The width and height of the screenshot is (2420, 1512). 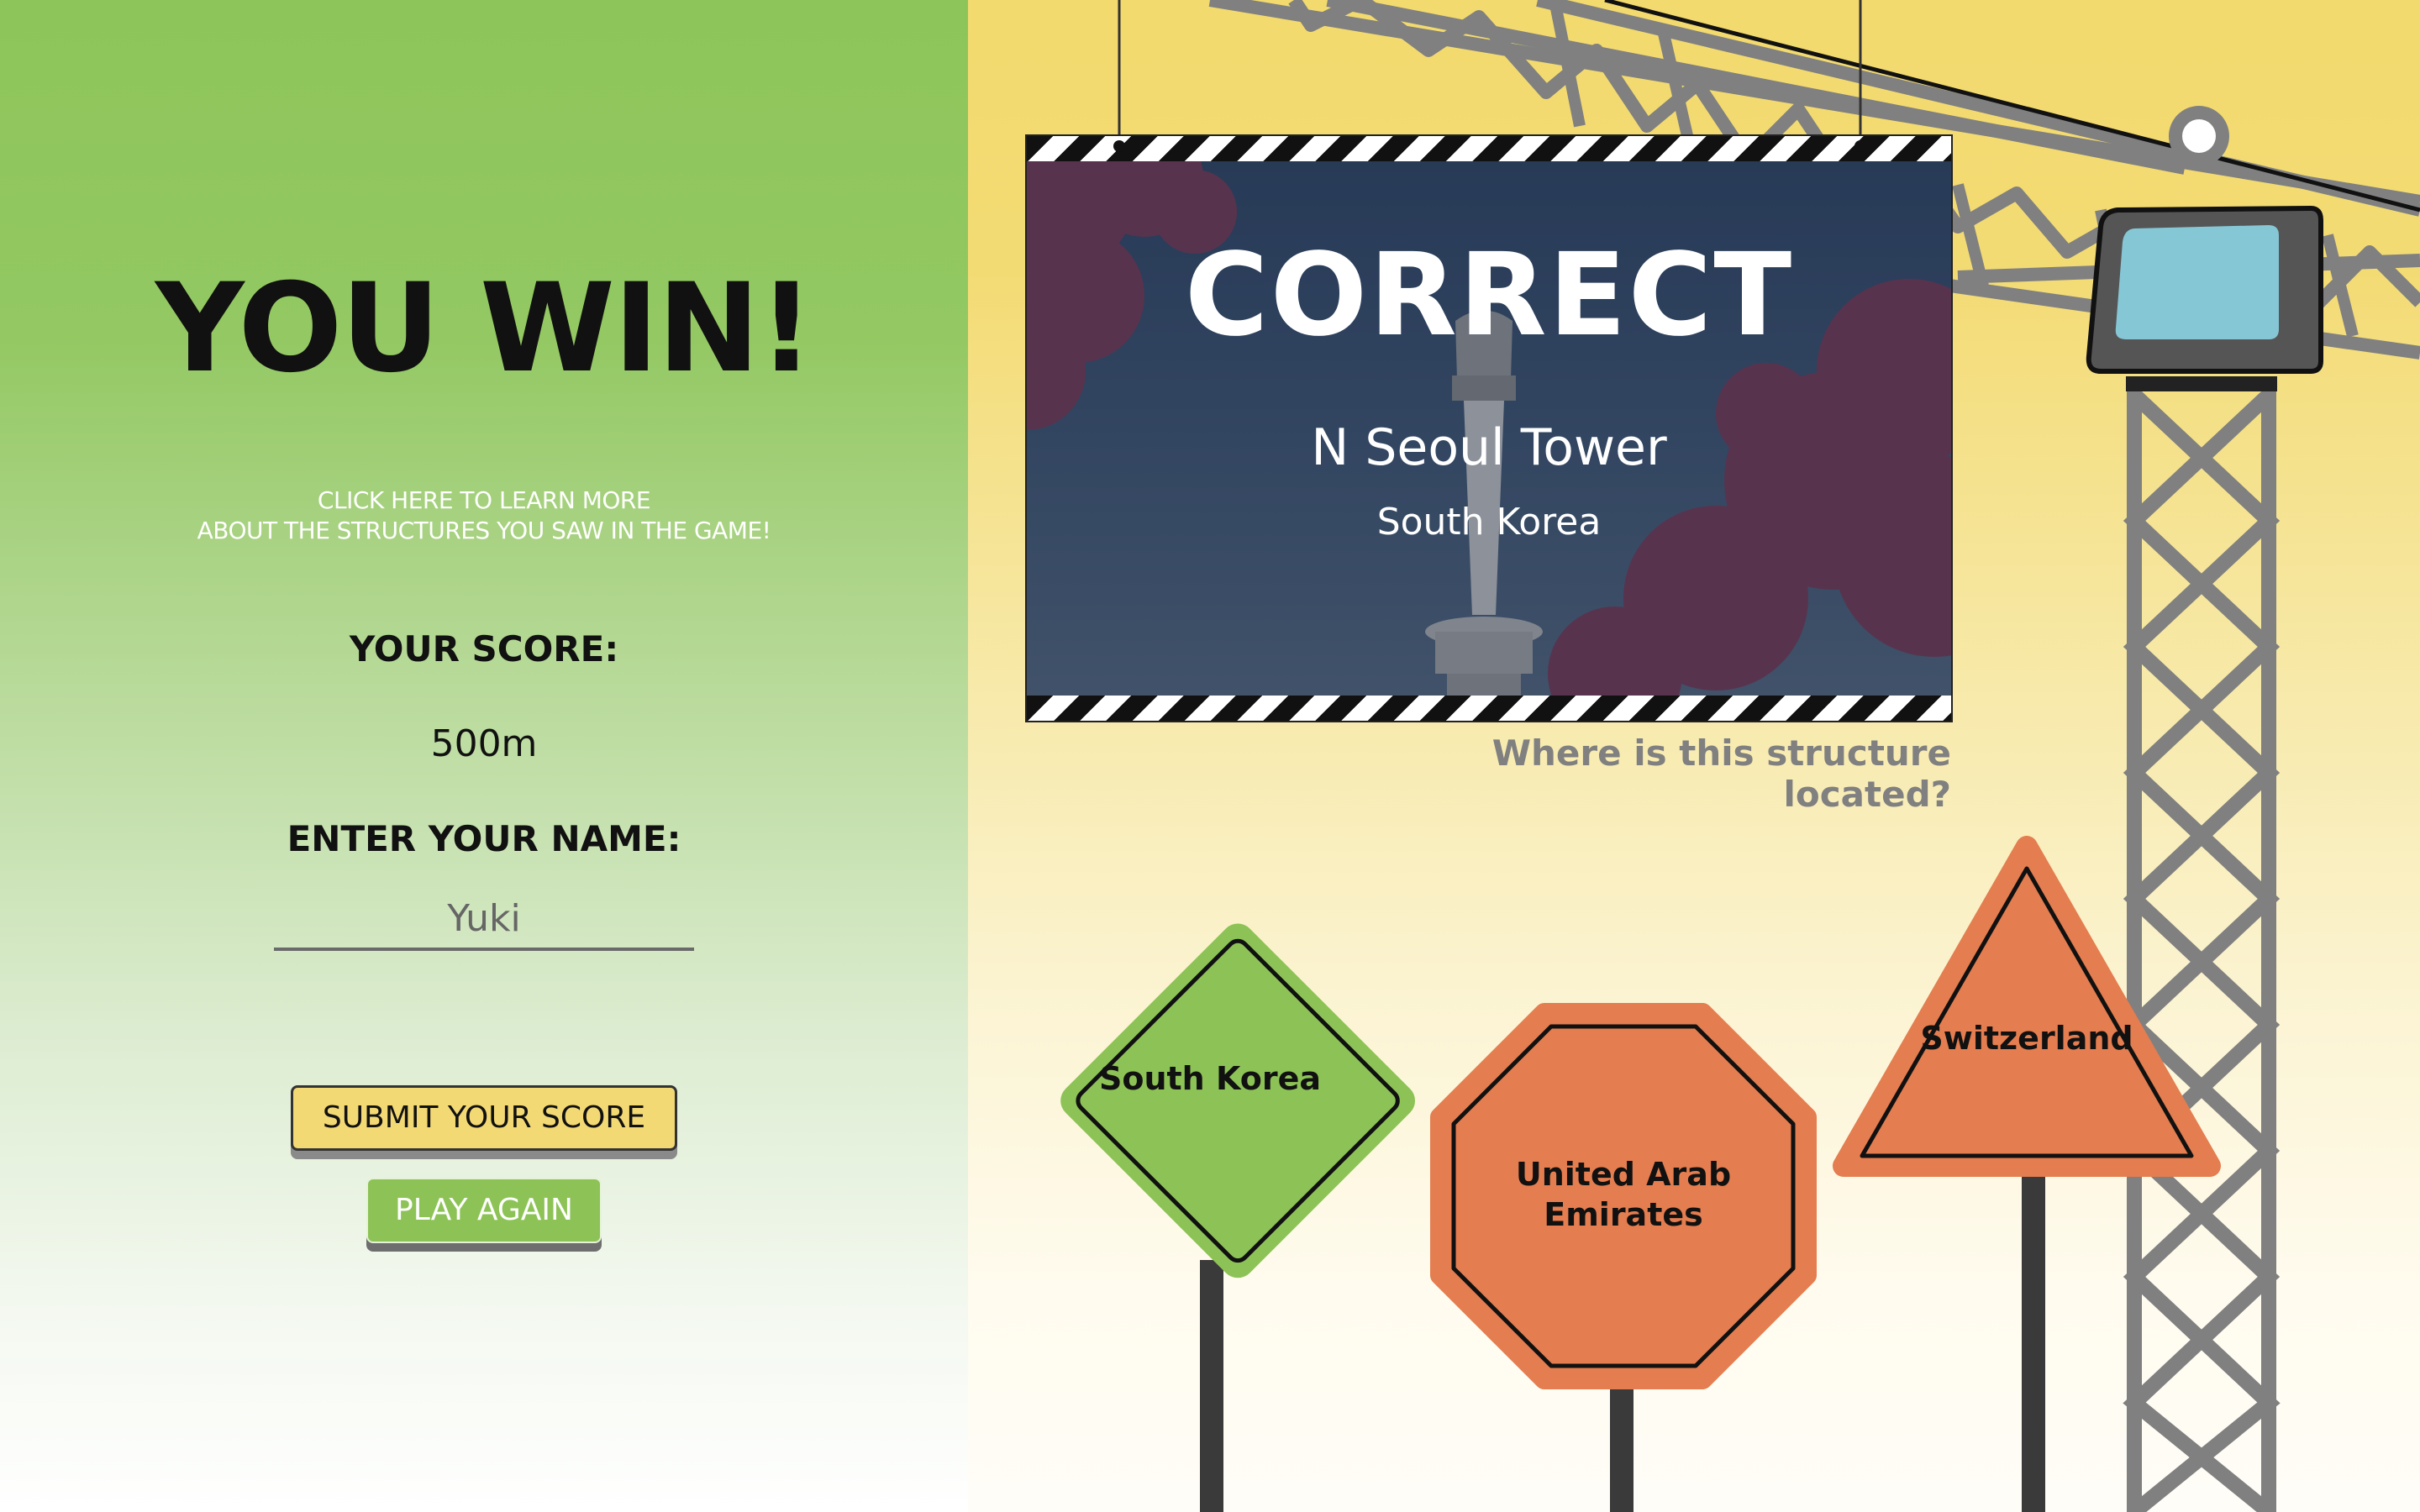 I want to click on crane-mast-cap, so click(x=2202, y=383).